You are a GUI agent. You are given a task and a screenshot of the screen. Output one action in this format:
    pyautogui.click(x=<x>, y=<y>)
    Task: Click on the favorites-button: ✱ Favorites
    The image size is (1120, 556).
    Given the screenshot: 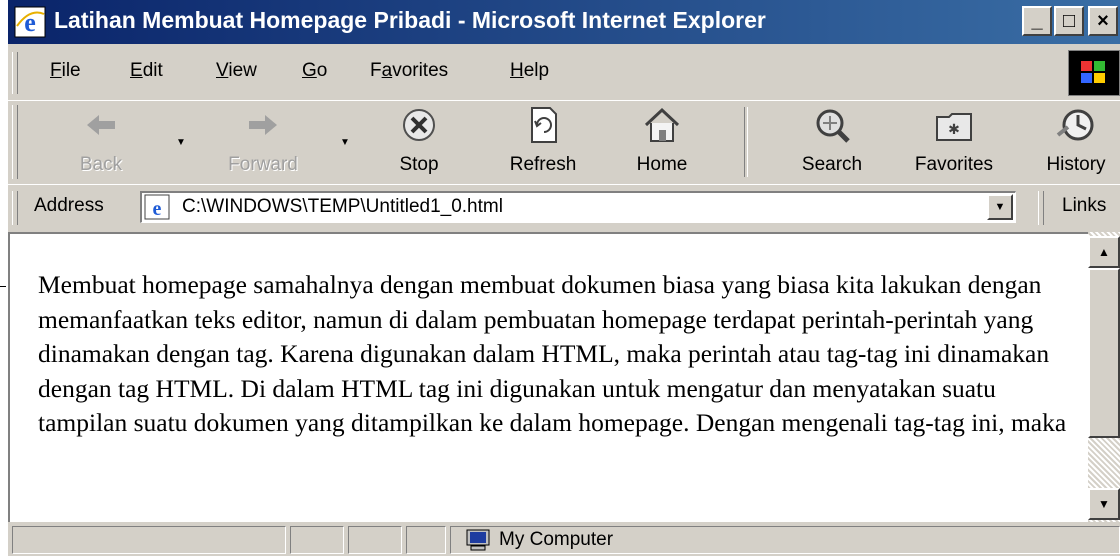 What is the action you would take?
    pyautogui.click(x=954, y=142)
    